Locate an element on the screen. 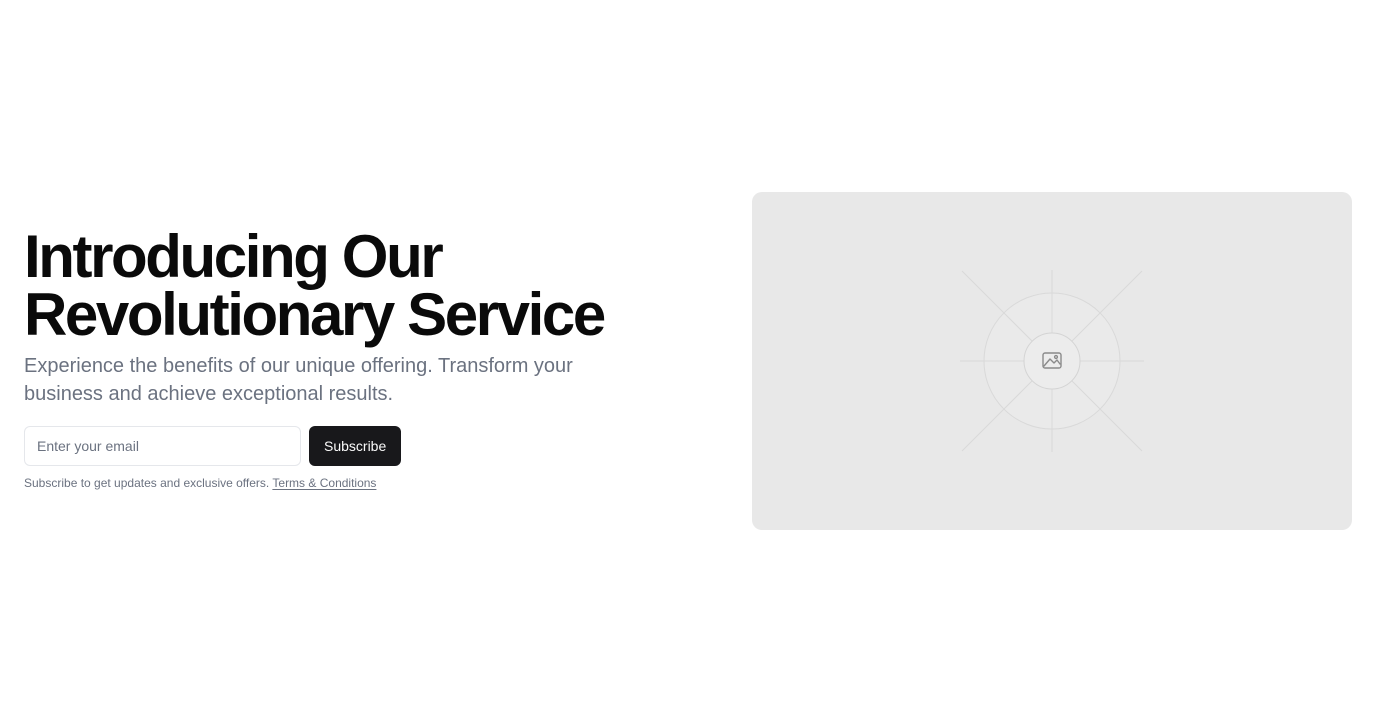 This screenshot has height=722, width=1376. terms-link: Terms & Conditions is located at coordinates (324, 483).